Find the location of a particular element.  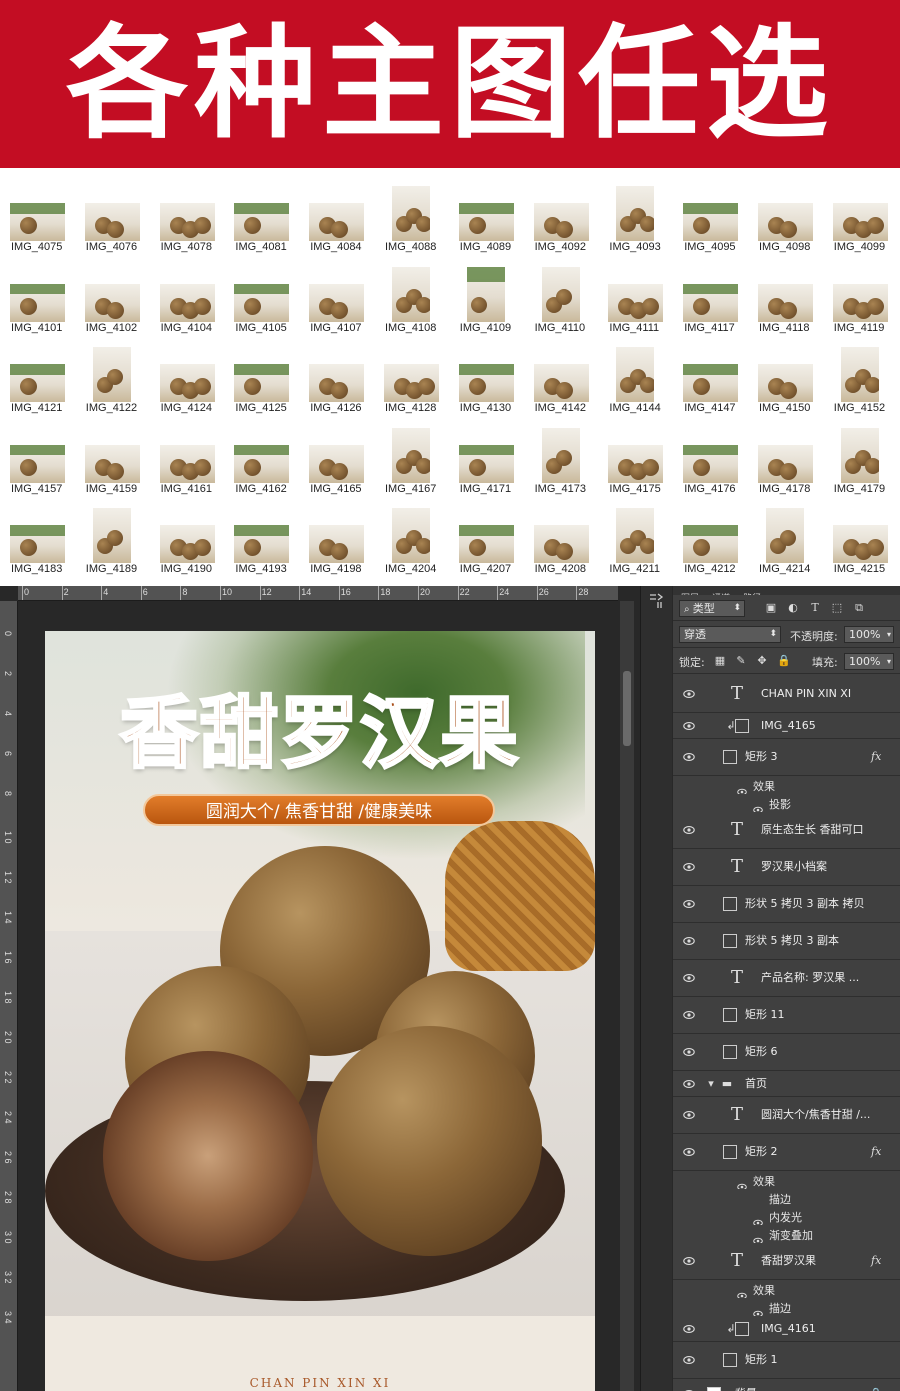

thumbnail-item: IMG_4088 is located at coordinates (411, 218).